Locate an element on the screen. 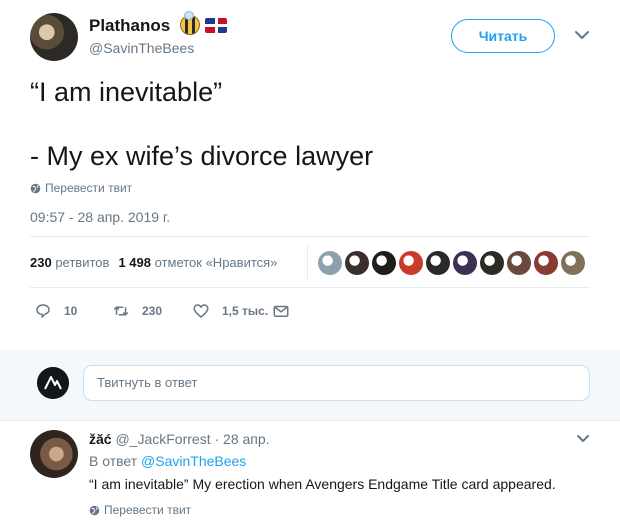 This screenshot has width=620, height=528. bee-icon is located at coordinates (190, 23).